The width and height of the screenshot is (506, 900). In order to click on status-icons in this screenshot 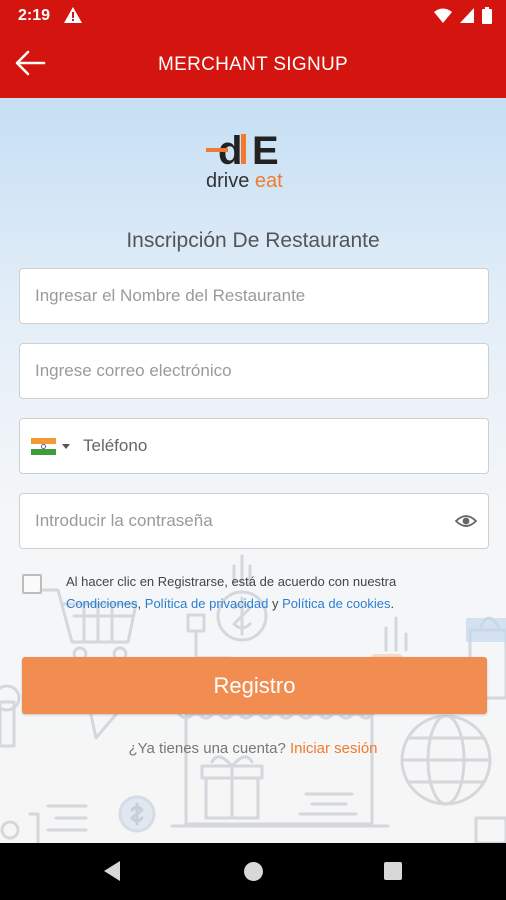, I will do `click(463, 18)`.